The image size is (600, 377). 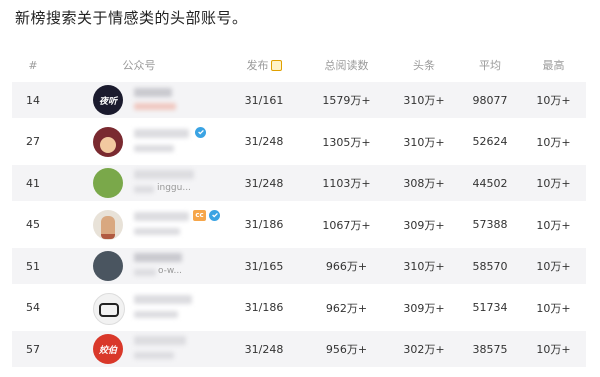 I want to click on intro-text: 新榜搜索关于情感类的头部账号。, so click(x=131, y=18).